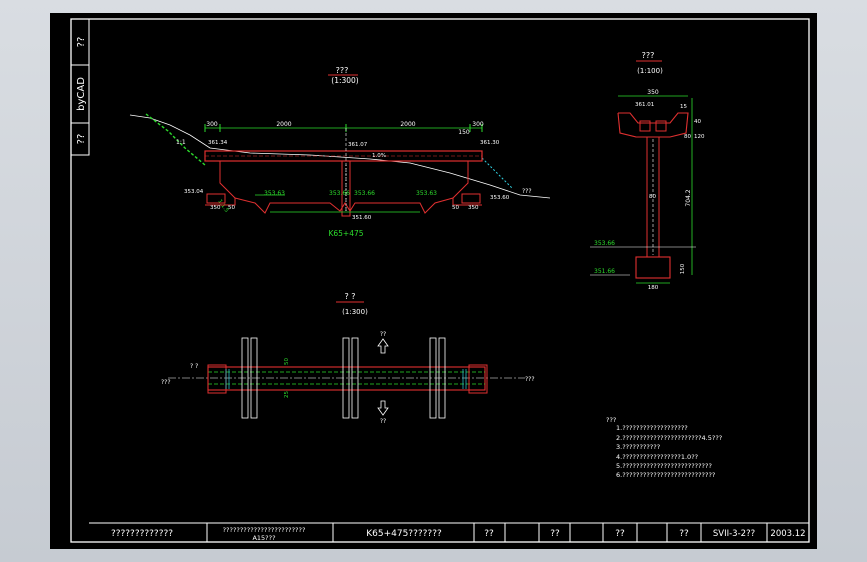 Image resolution: width=867 pixels, height=562 pixels. What do you see at coordinates (478, 124) in the screenshot?
I see `dim-top-4: 300` at bounding box center [478, 124].